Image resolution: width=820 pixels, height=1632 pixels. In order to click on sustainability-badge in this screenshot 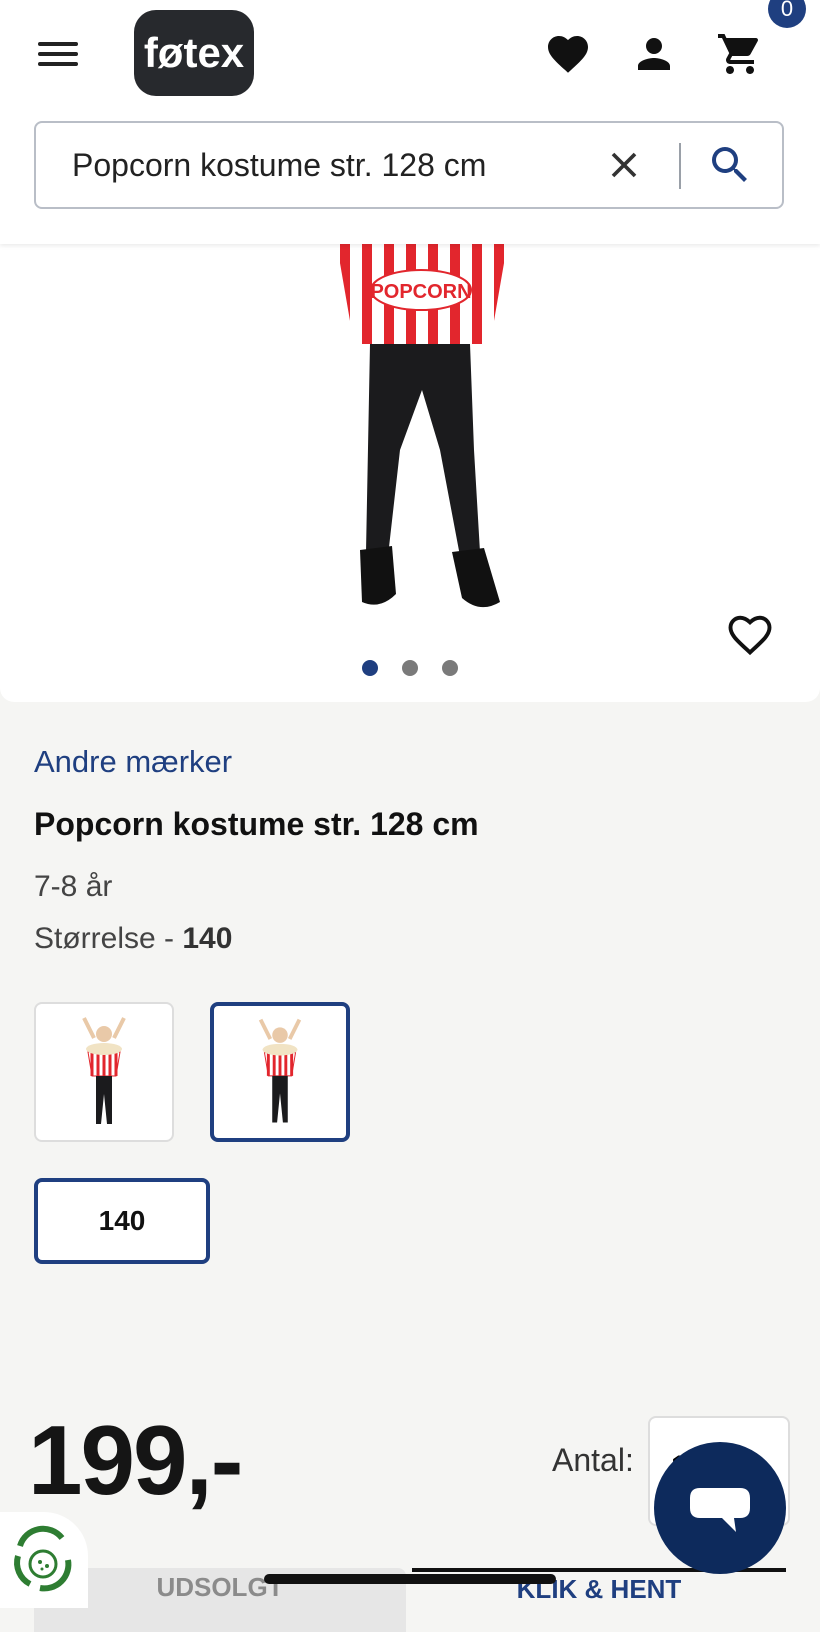, I will do `click(44, 1560)`.